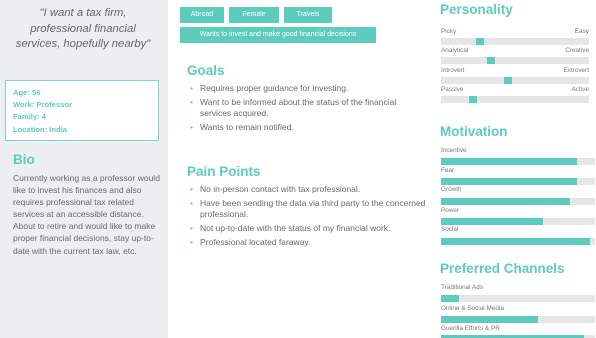 The height and width of the screenshot is (338, 596). I want to click on bio-heading: Bio, so click(24, 159).